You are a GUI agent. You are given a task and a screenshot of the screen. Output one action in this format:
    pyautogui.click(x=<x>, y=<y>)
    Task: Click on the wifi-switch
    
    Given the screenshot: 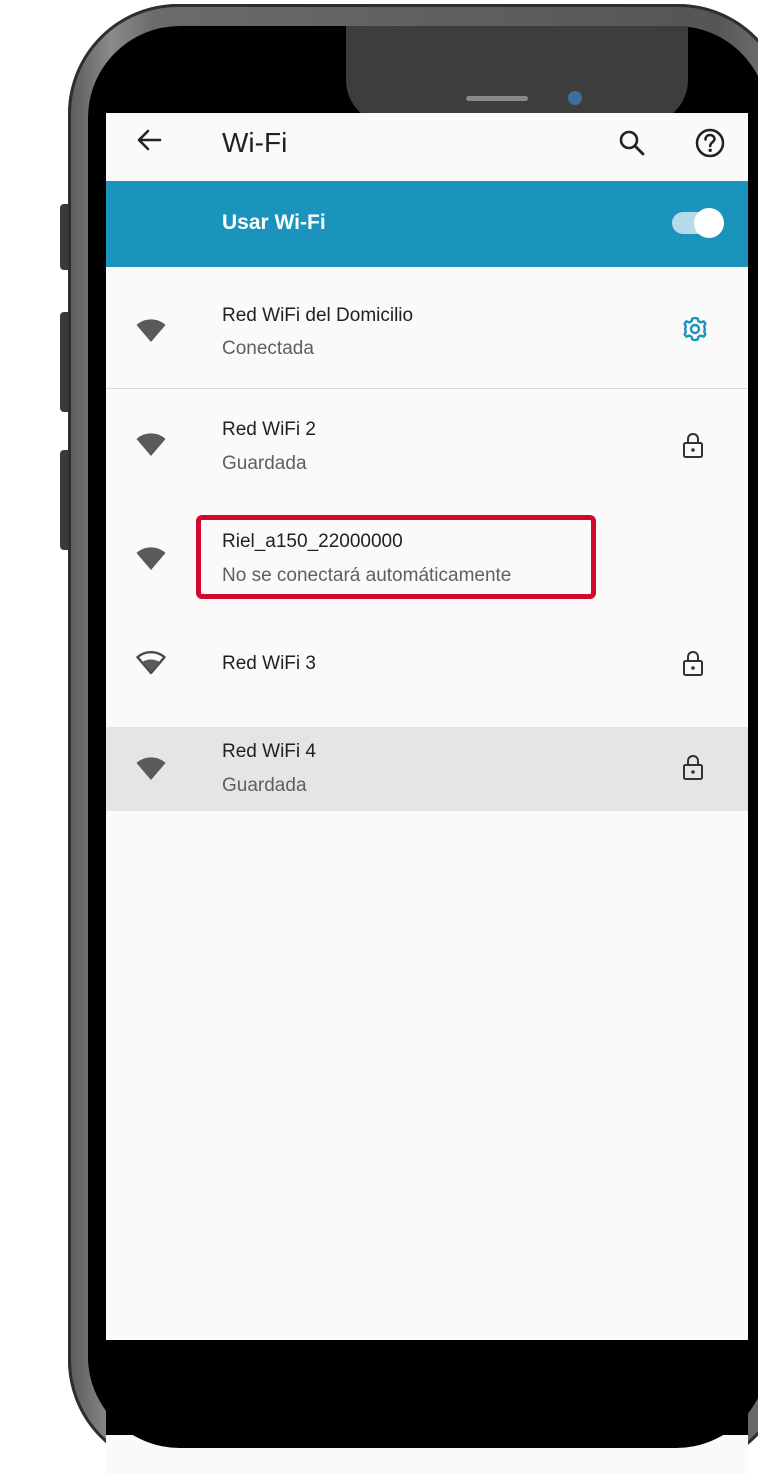 What is the action you would take?
    pyautogui.click(x=698, y=223)
    